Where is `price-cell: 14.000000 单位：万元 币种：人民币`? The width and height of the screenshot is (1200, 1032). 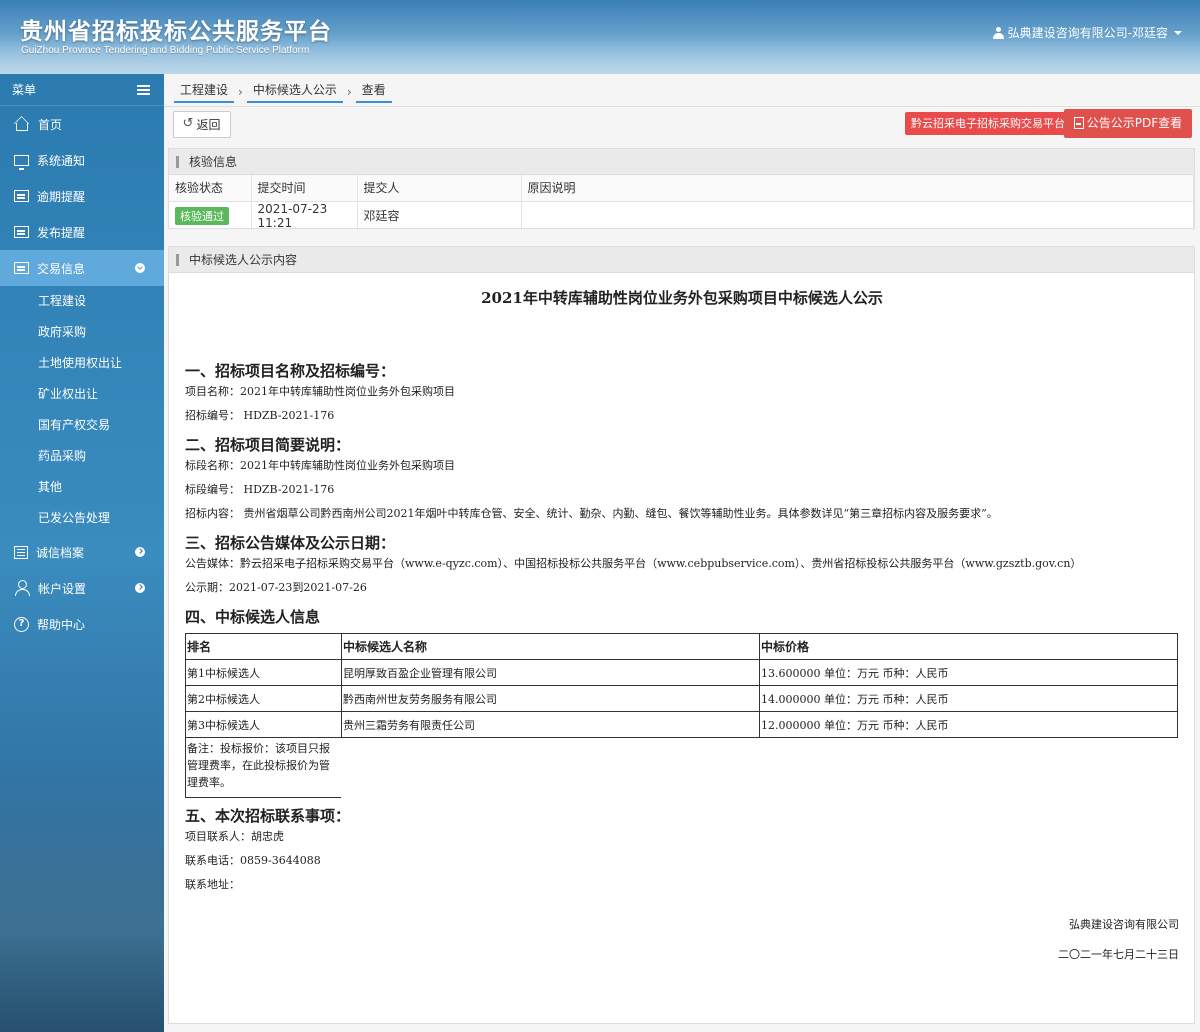 price-cell: 14.000000 单位：万元 币种：人民币 is located at coordinates (968, 698).